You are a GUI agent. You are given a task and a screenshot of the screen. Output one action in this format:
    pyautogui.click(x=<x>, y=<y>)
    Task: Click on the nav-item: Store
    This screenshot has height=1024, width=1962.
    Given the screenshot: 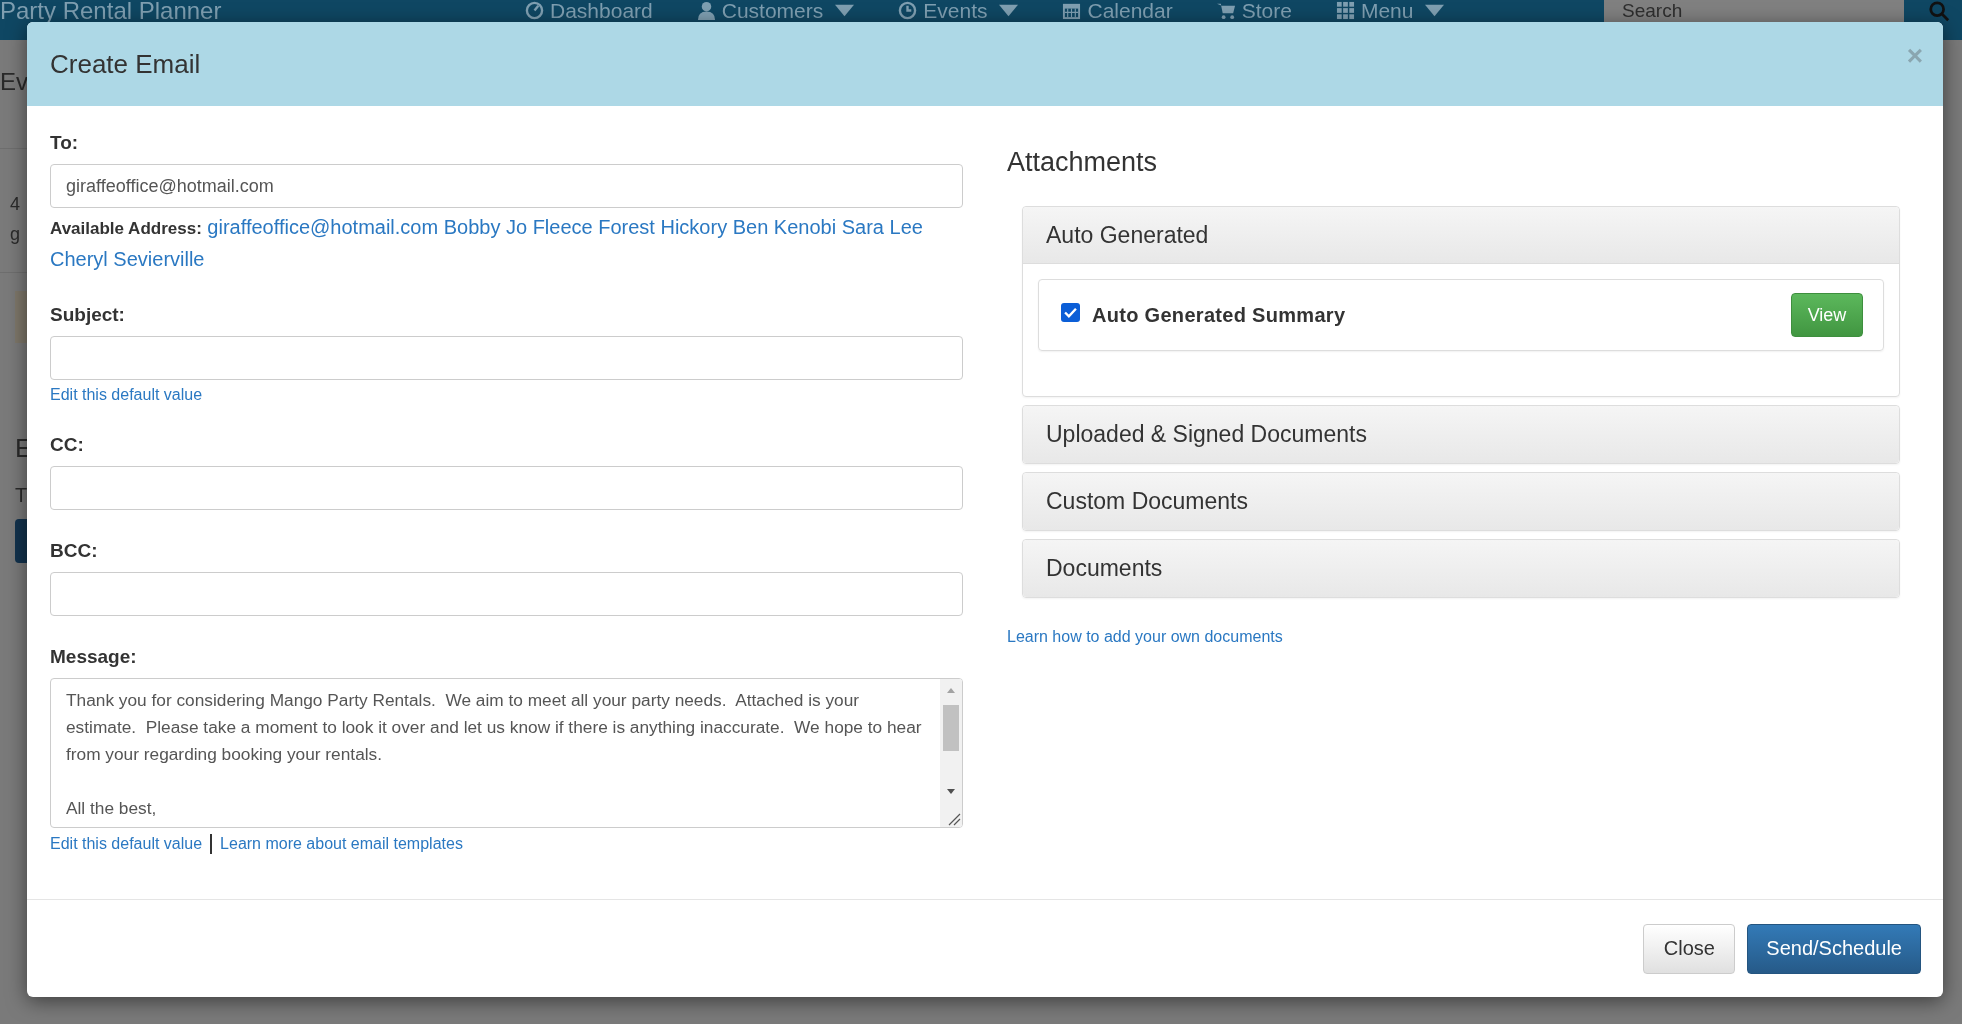 What is the action you would take?
    pyautogui.click(x=1254, y=10)
    